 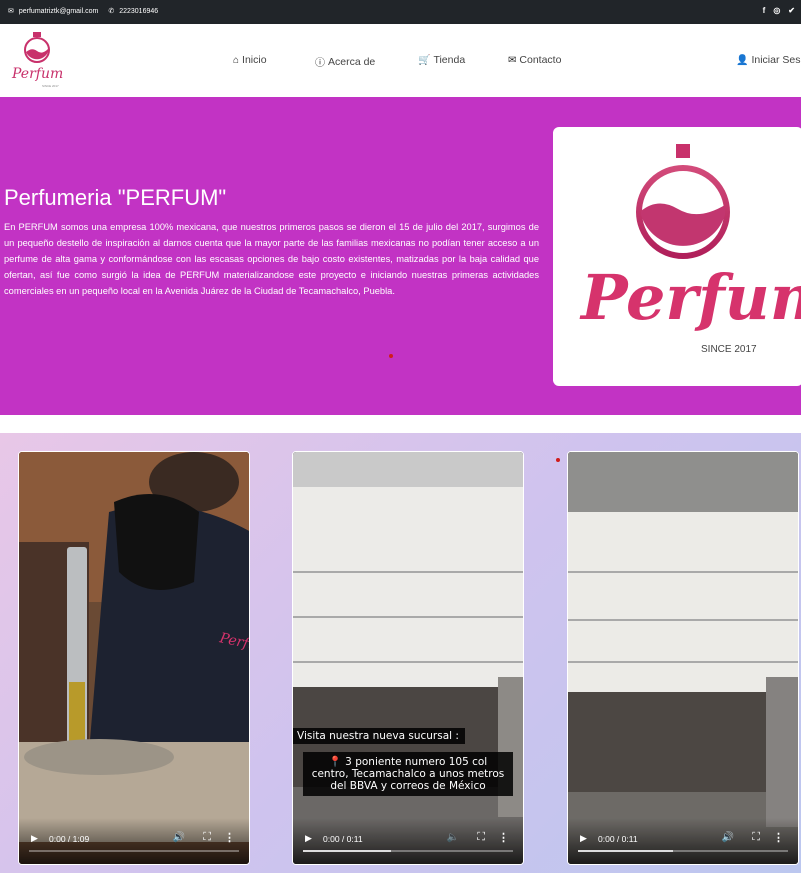 I want to click on volume-icon: 🔈, so click(x=453, y=837).